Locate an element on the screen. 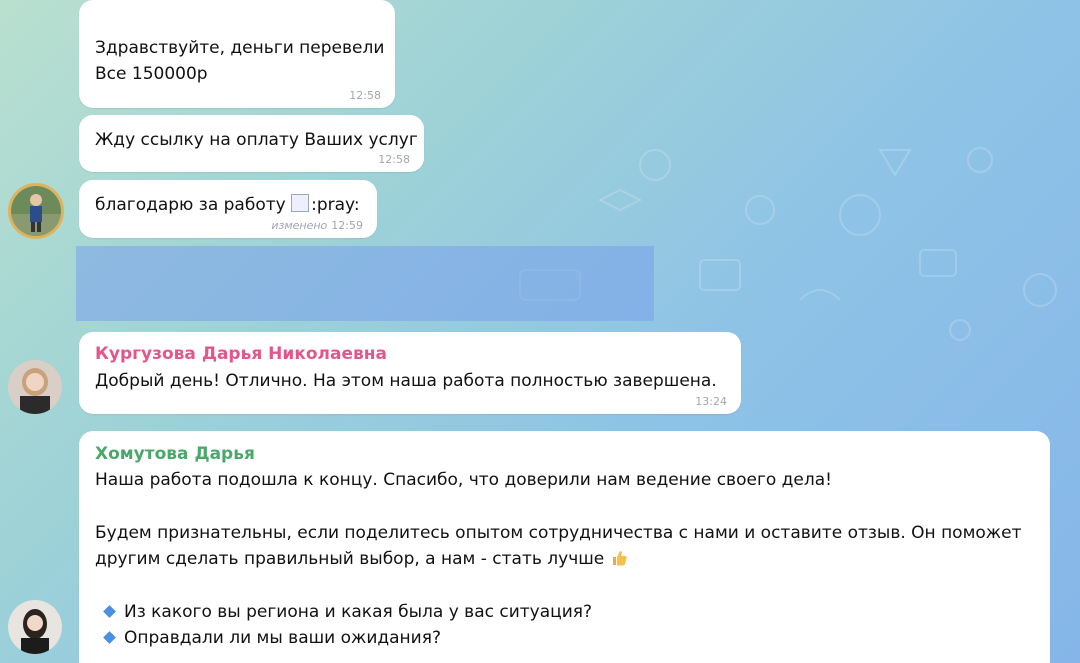  emoji-alt-text: :pray: is located at coordinates (335, 205).